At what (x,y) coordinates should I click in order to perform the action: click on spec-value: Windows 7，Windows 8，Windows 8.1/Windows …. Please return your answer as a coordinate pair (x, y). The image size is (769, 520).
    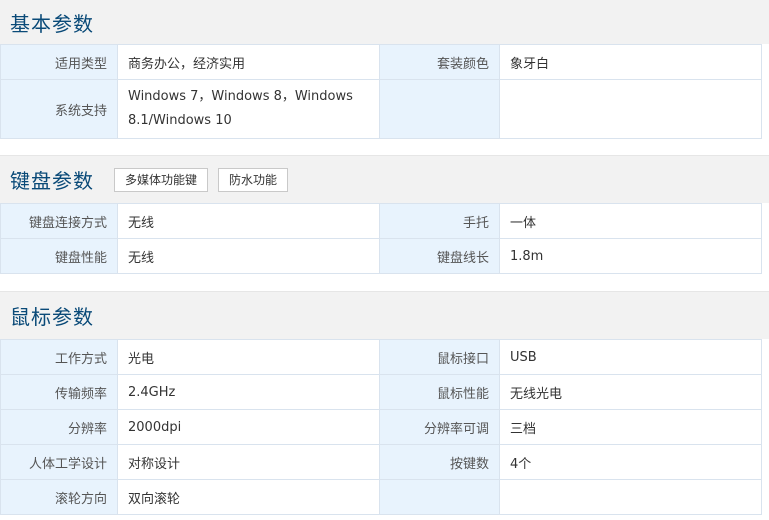
    Looking at the image, I should click on (248, 109).